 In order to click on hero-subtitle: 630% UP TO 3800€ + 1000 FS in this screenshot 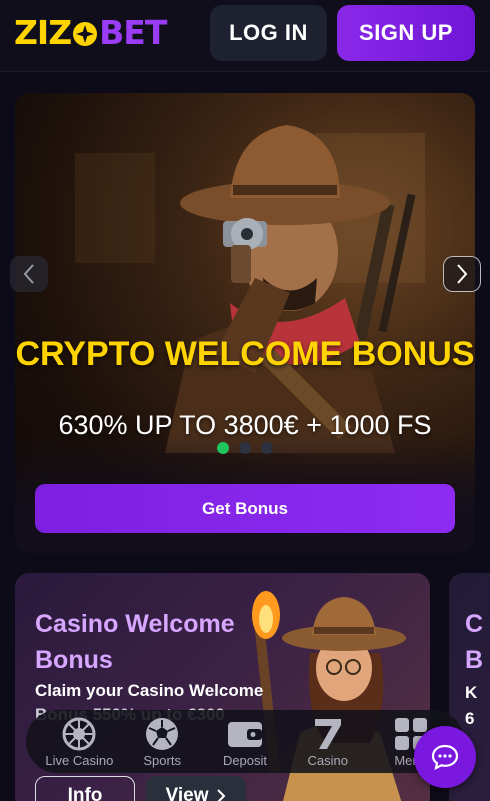, I will do `click(245, 425)`.